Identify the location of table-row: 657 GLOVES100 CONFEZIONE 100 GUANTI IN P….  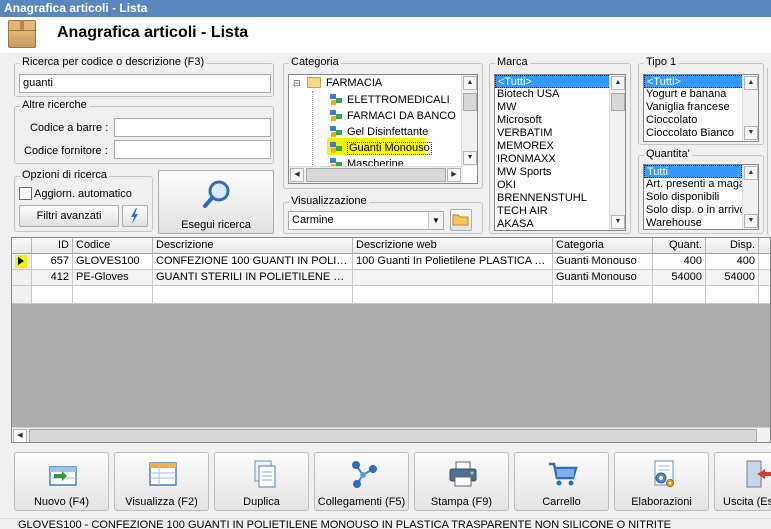
(391, 262).